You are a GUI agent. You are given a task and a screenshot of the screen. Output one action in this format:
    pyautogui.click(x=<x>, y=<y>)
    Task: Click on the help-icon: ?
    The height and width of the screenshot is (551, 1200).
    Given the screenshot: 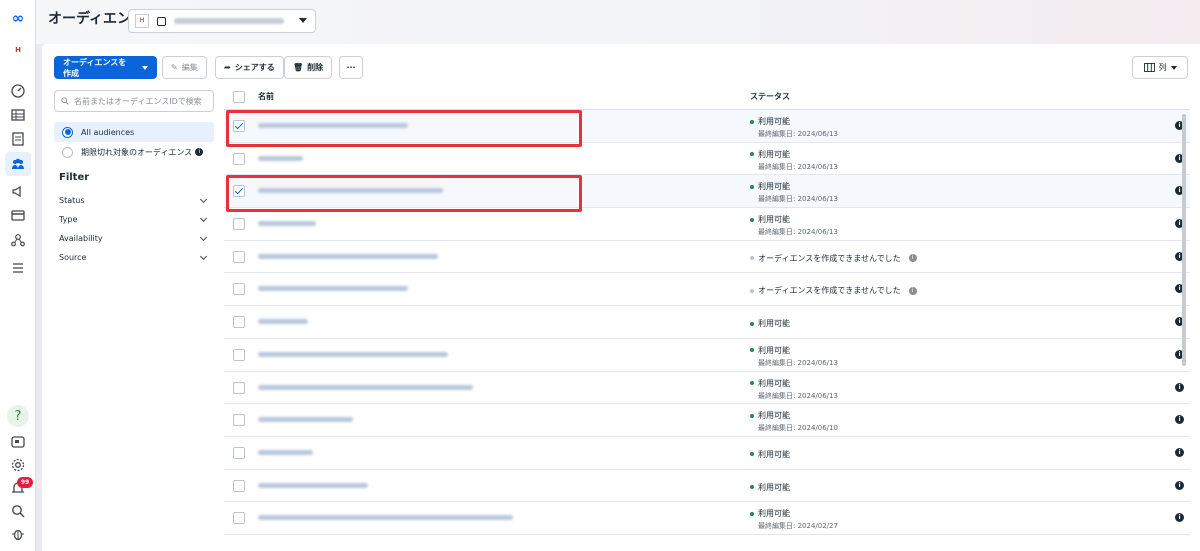 What is the action you would take?
    pyautogui.click(x=18, y=416)
    